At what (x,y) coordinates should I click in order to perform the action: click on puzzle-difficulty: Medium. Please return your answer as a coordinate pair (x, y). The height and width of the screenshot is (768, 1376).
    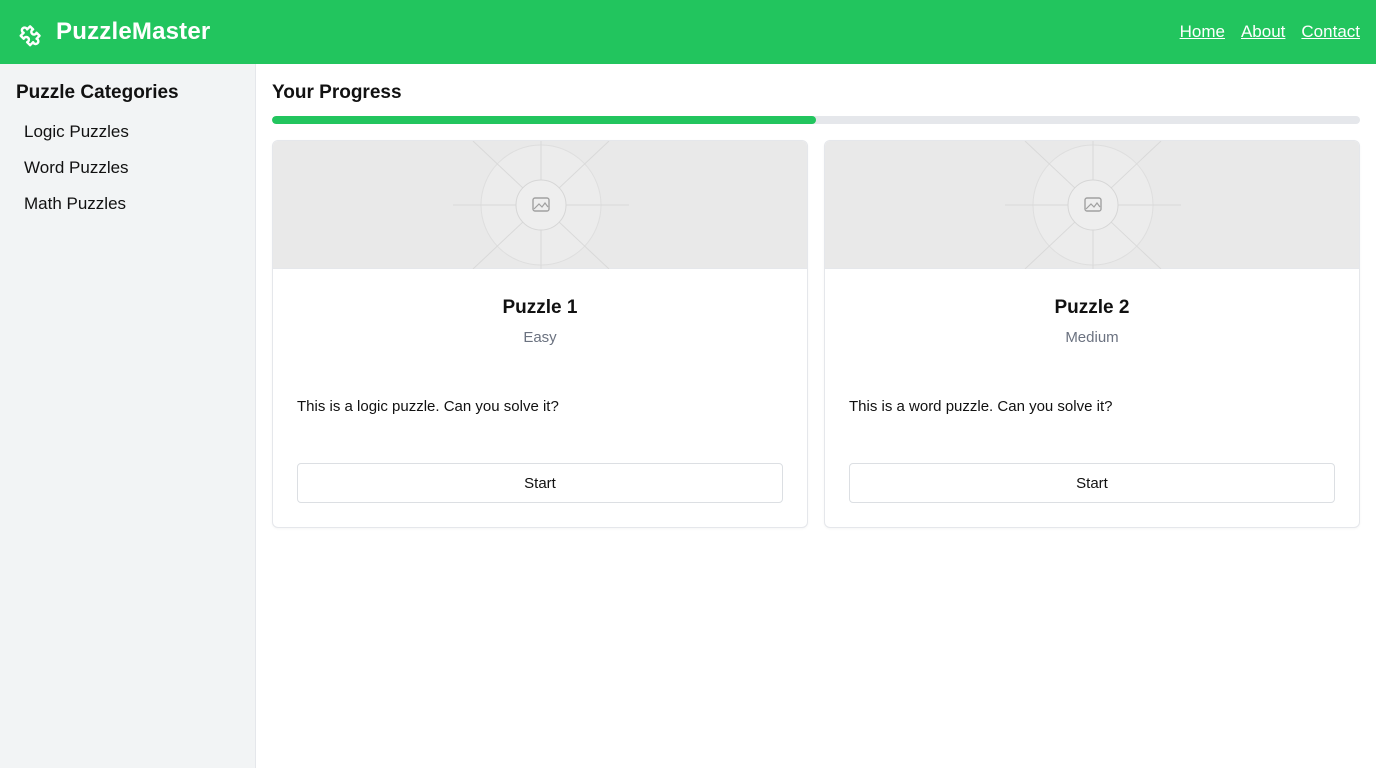
    Looking at the image, I should click on (1092, 337).